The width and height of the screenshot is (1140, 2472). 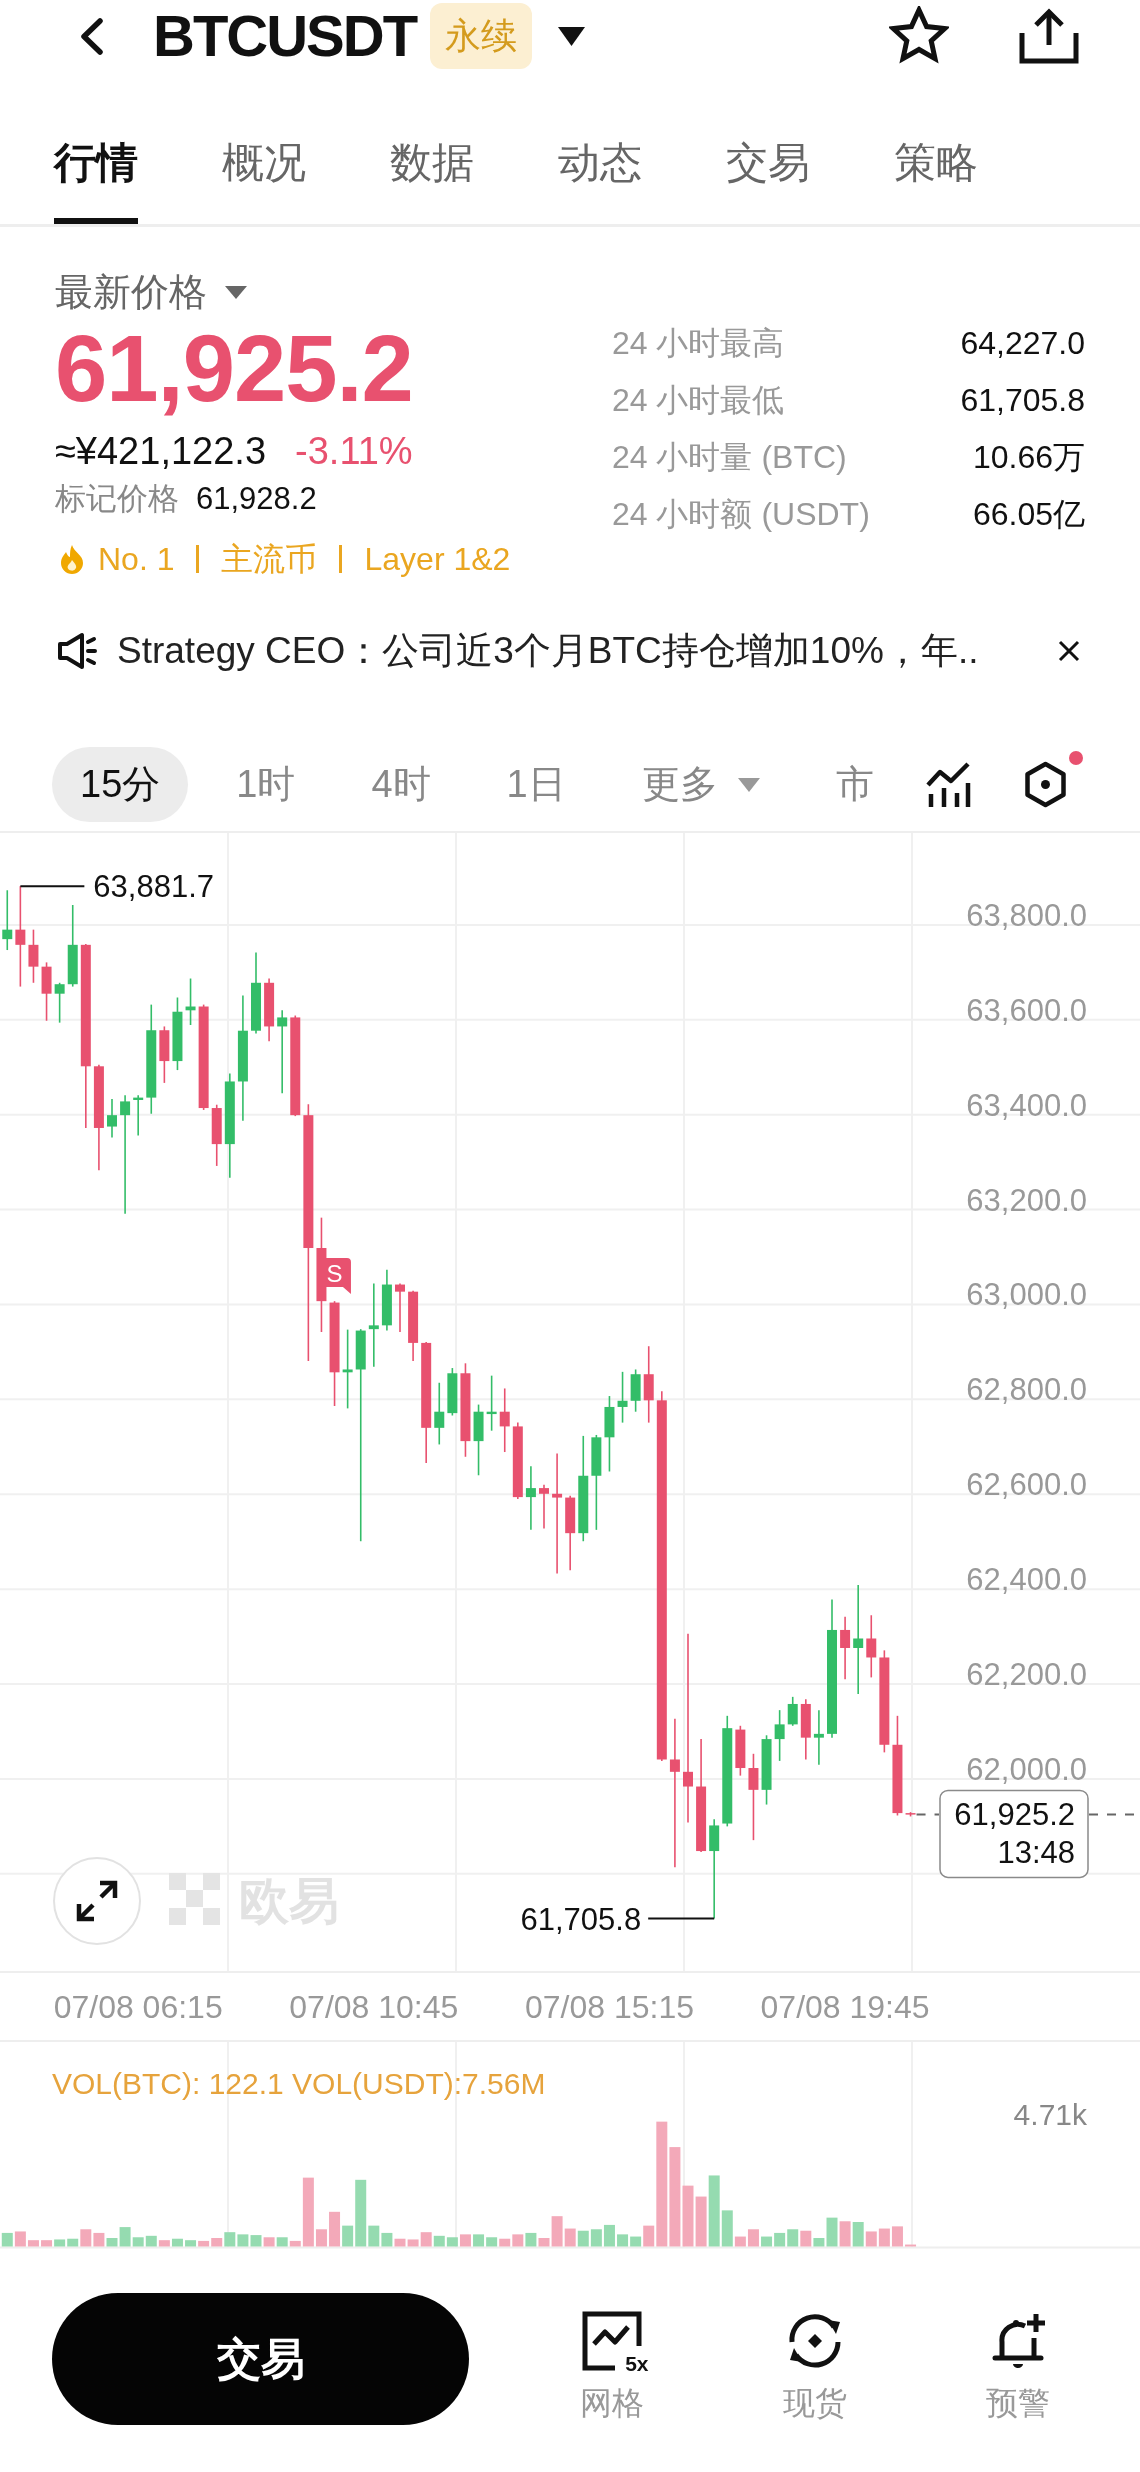 I want to click on tab: 行情, so click(x=96, y=174).